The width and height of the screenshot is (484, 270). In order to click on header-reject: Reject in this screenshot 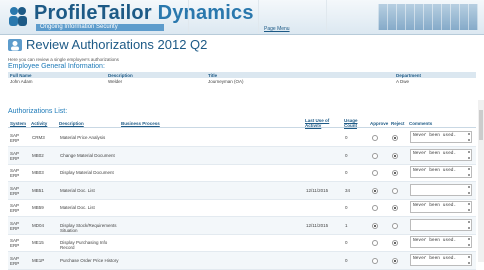, I will do `click(398, 123)`.